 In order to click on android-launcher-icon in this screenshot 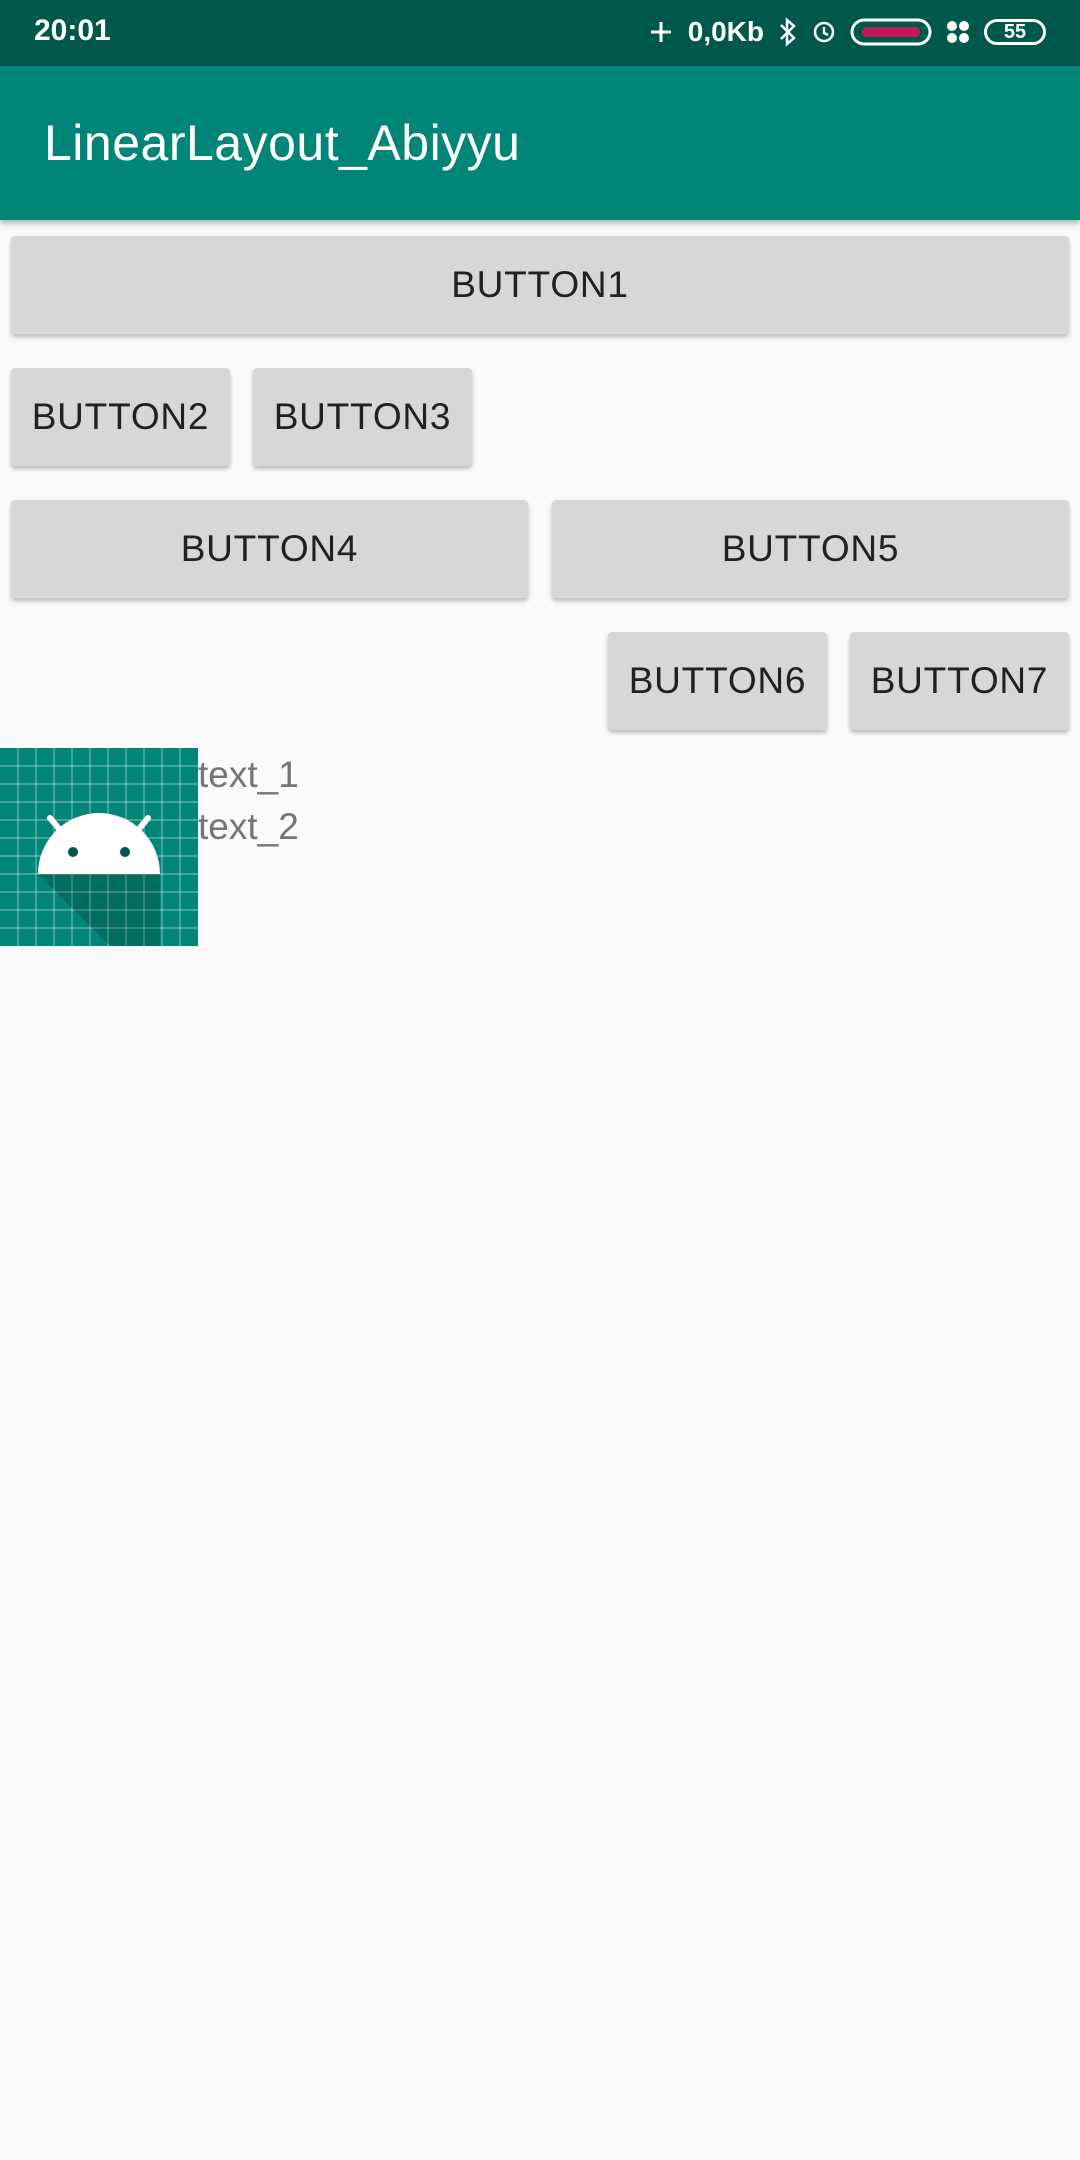, I will do `click(99, 847)`.